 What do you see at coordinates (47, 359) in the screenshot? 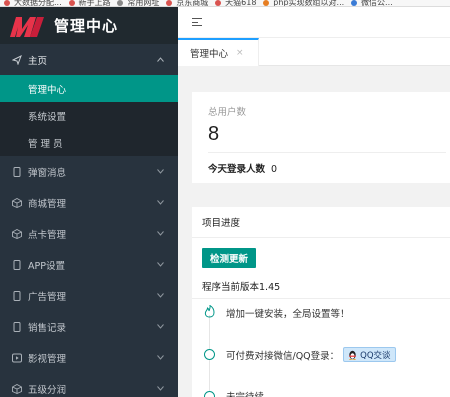
I see `menu-label: 影视管理` at bounding box center [47, 359].